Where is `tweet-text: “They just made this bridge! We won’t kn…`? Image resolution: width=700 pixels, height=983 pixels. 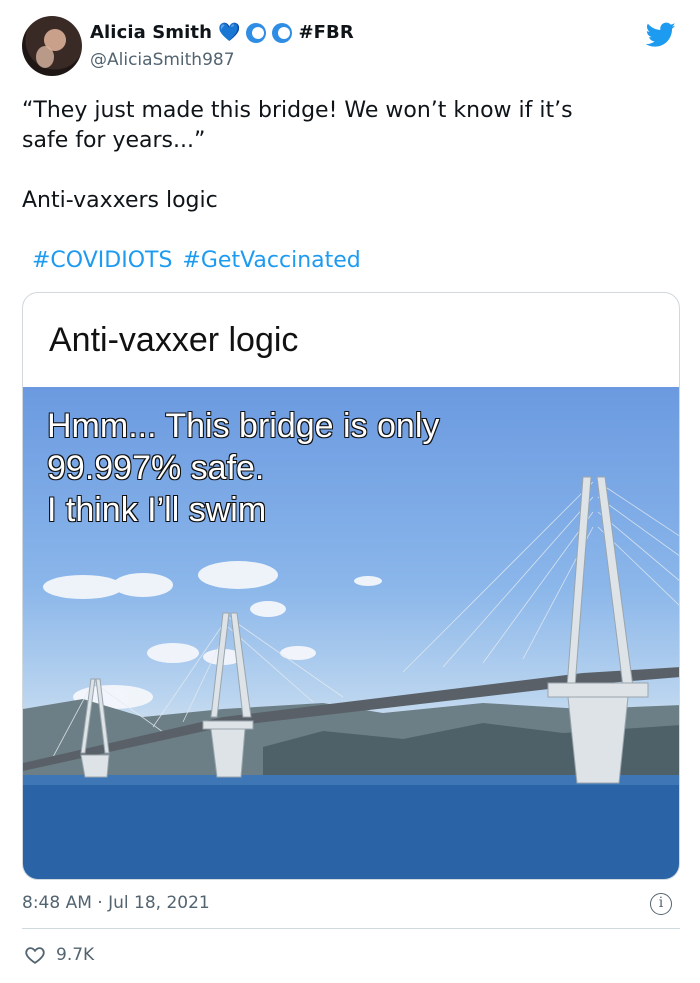
tweet-text: “They just made this bridge! We won’t kn… is located at coordinates (347, 171).